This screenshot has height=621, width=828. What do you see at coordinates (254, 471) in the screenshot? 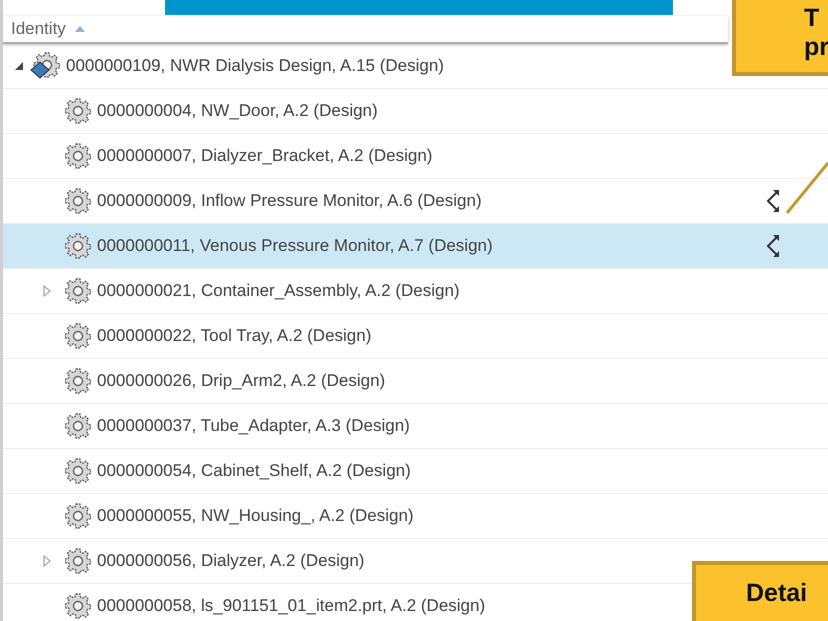
I see `tree-item-label: 0000000054, Cabinet_Shelf, A.2 (Design)` at bounding box center [254, 471].